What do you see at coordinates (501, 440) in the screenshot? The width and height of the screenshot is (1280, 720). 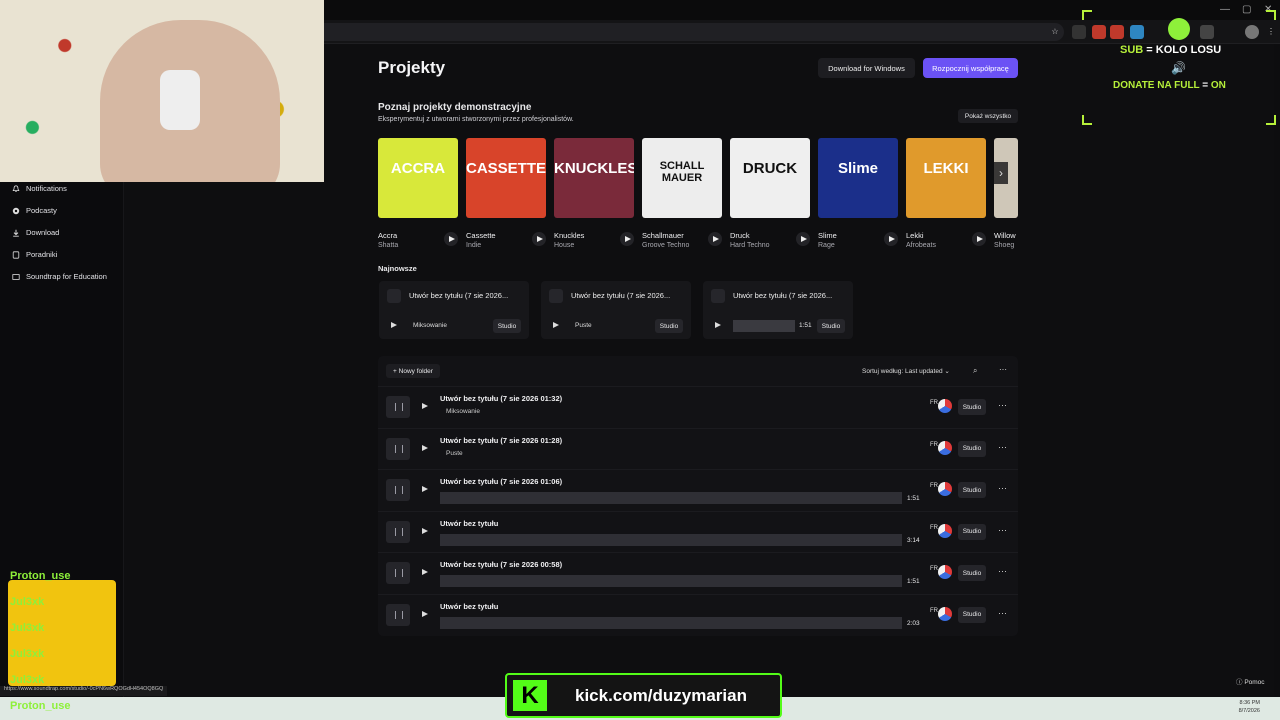 I see `project-title: Utwór bez tytułu (7 sie 2026 01:28)` at bounding box center [501, 440].